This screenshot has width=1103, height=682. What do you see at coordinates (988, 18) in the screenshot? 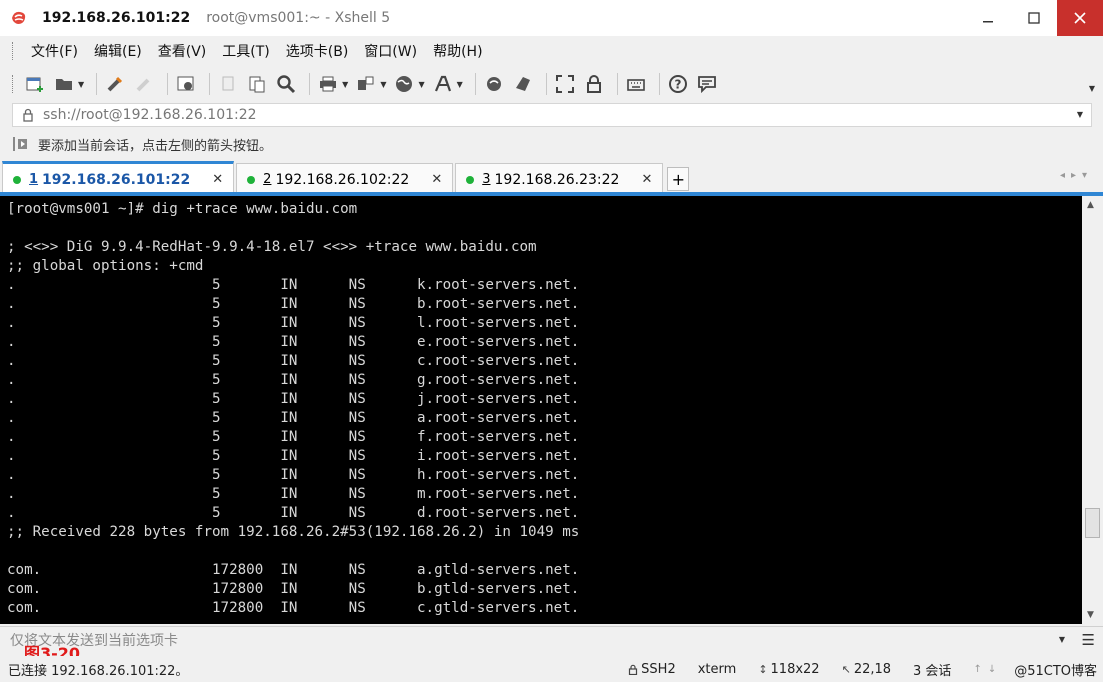
I see `minimize-button` at bounding box center [988, 18].